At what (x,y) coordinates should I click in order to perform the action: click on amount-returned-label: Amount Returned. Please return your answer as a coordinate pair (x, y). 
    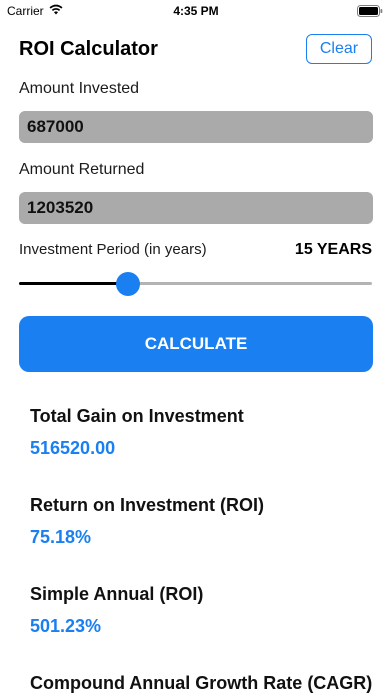
    Looking at the image, I should click on (82, 169).